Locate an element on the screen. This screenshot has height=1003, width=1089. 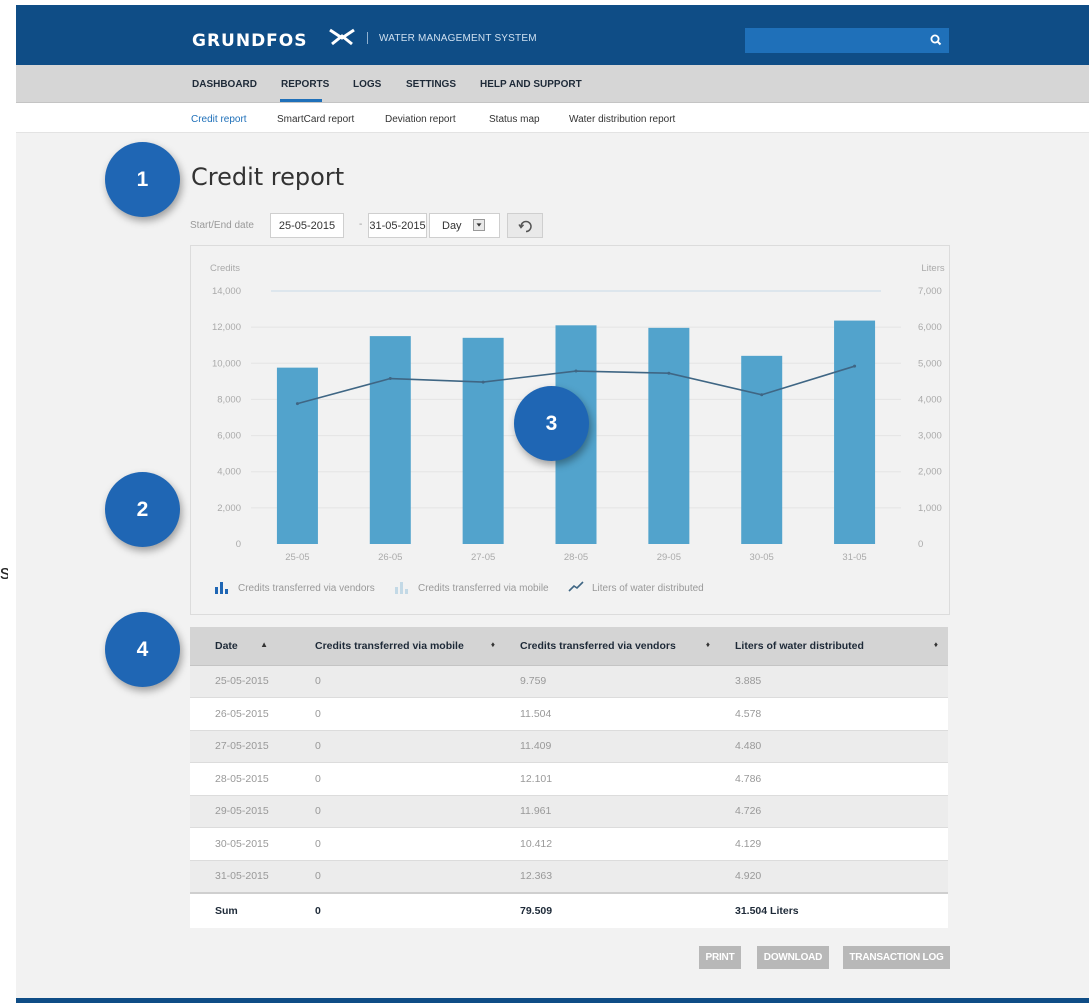
y-tick-label: 10,000 is located at coordinates (226, 363).